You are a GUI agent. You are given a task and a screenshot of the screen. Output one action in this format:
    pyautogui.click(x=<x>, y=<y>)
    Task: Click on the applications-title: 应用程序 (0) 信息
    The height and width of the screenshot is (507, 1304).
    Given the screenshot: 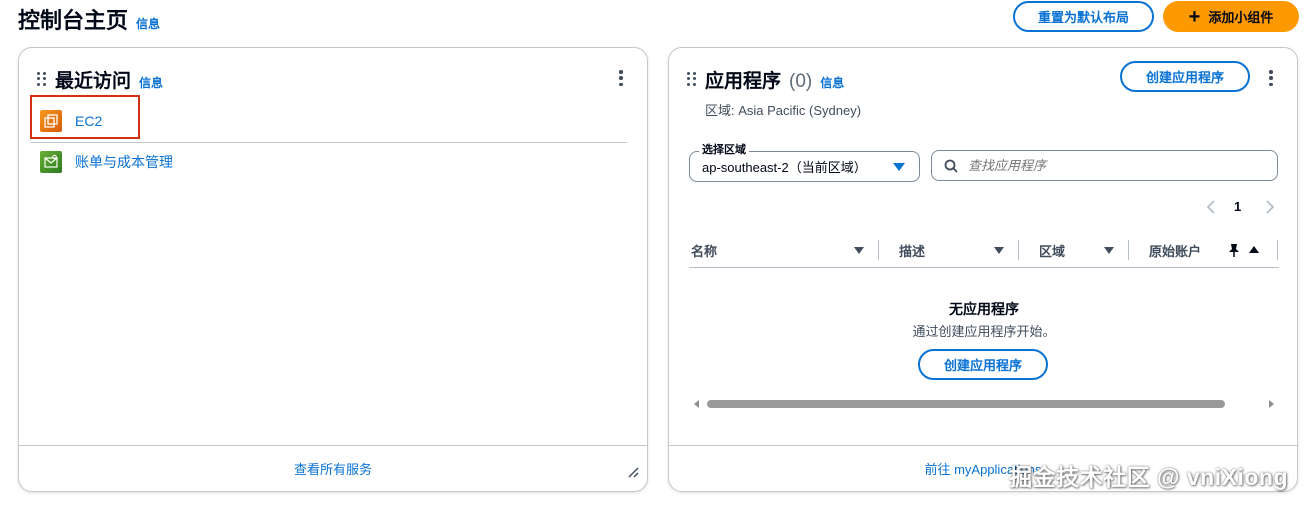 What is the action you would take?
    pyautogui.click(x=774, y=79)
    